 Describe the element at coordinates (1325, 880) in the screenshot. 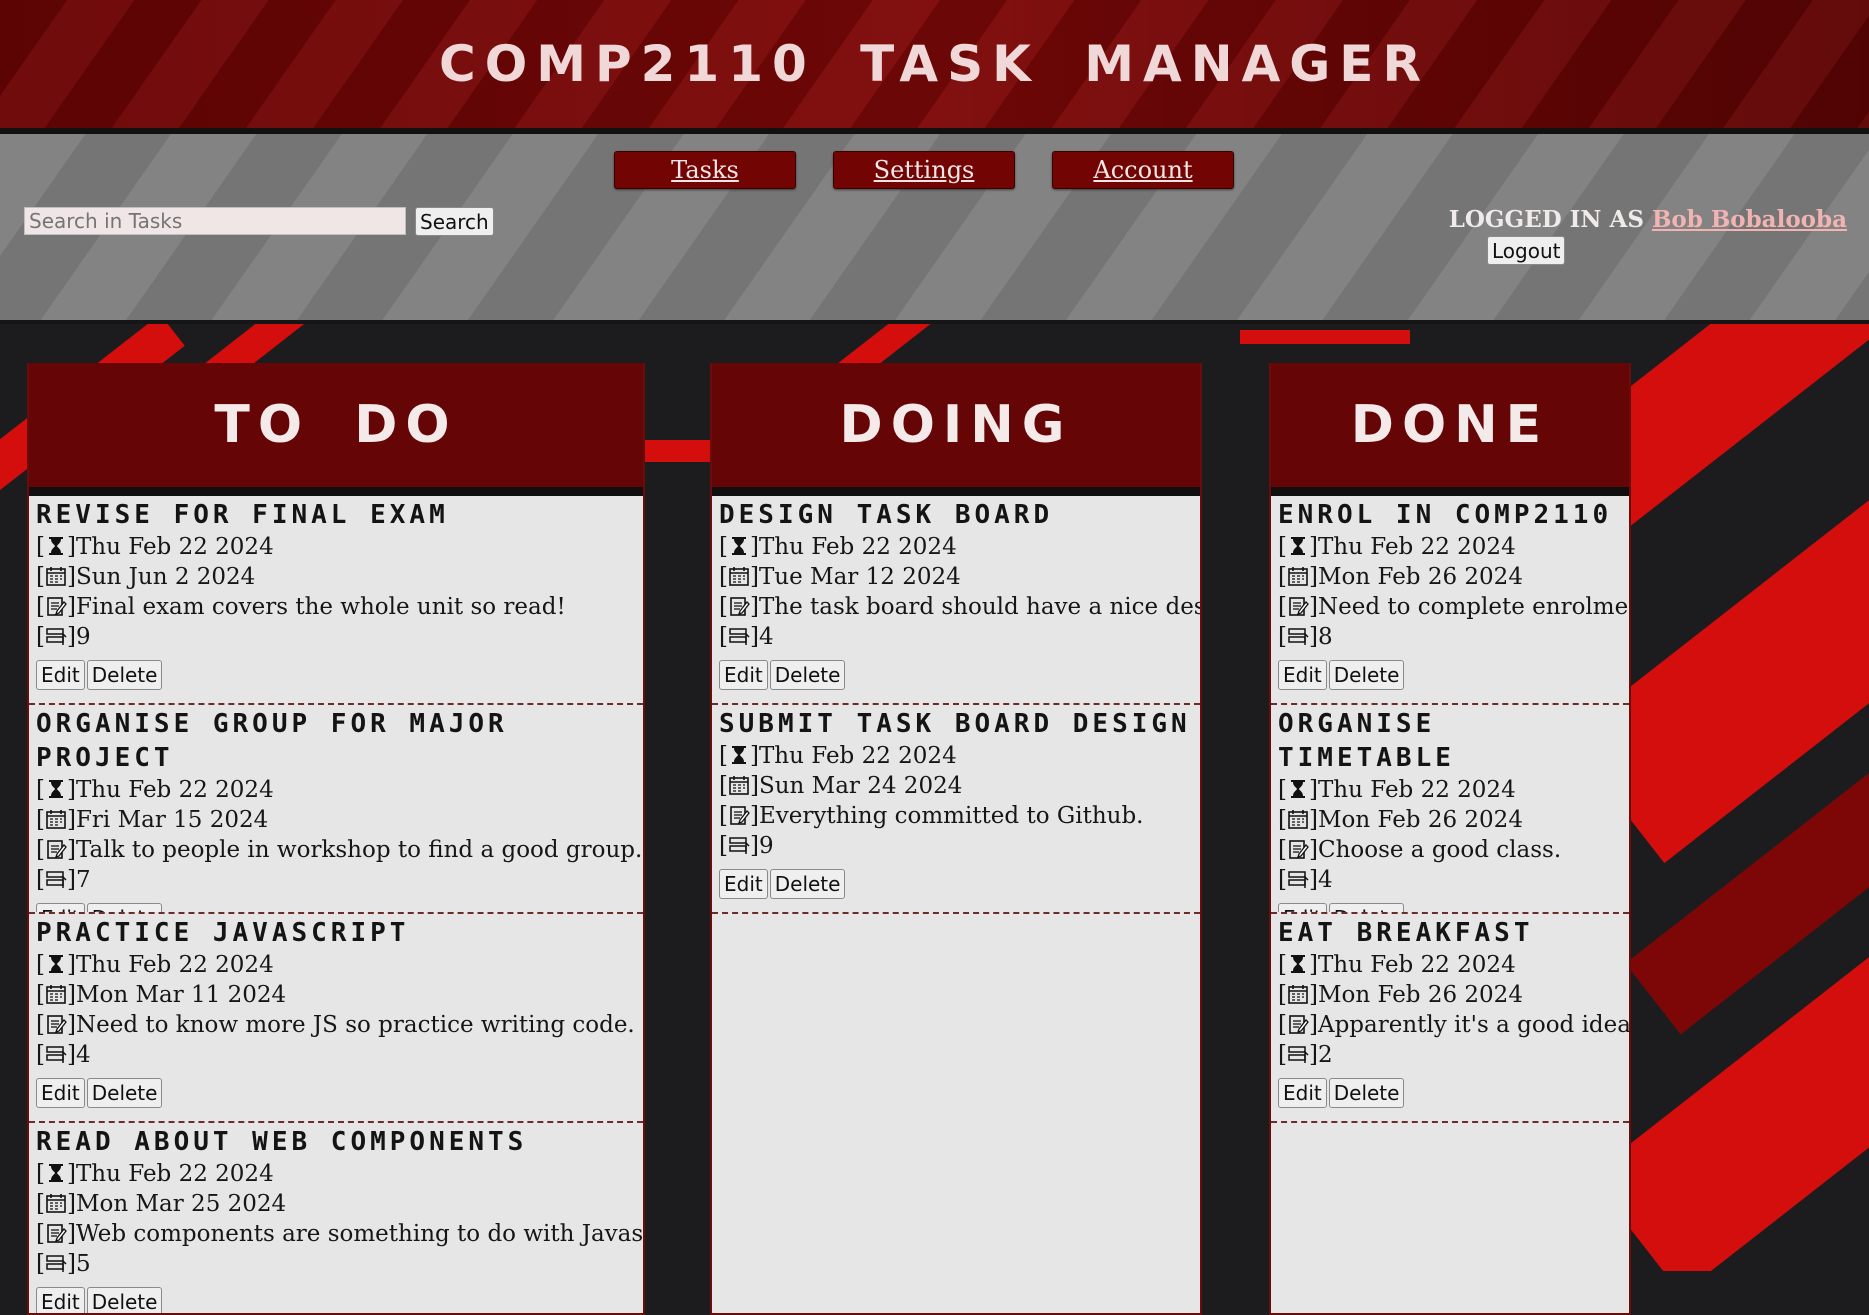

I see `task-priority: 4` at that location.